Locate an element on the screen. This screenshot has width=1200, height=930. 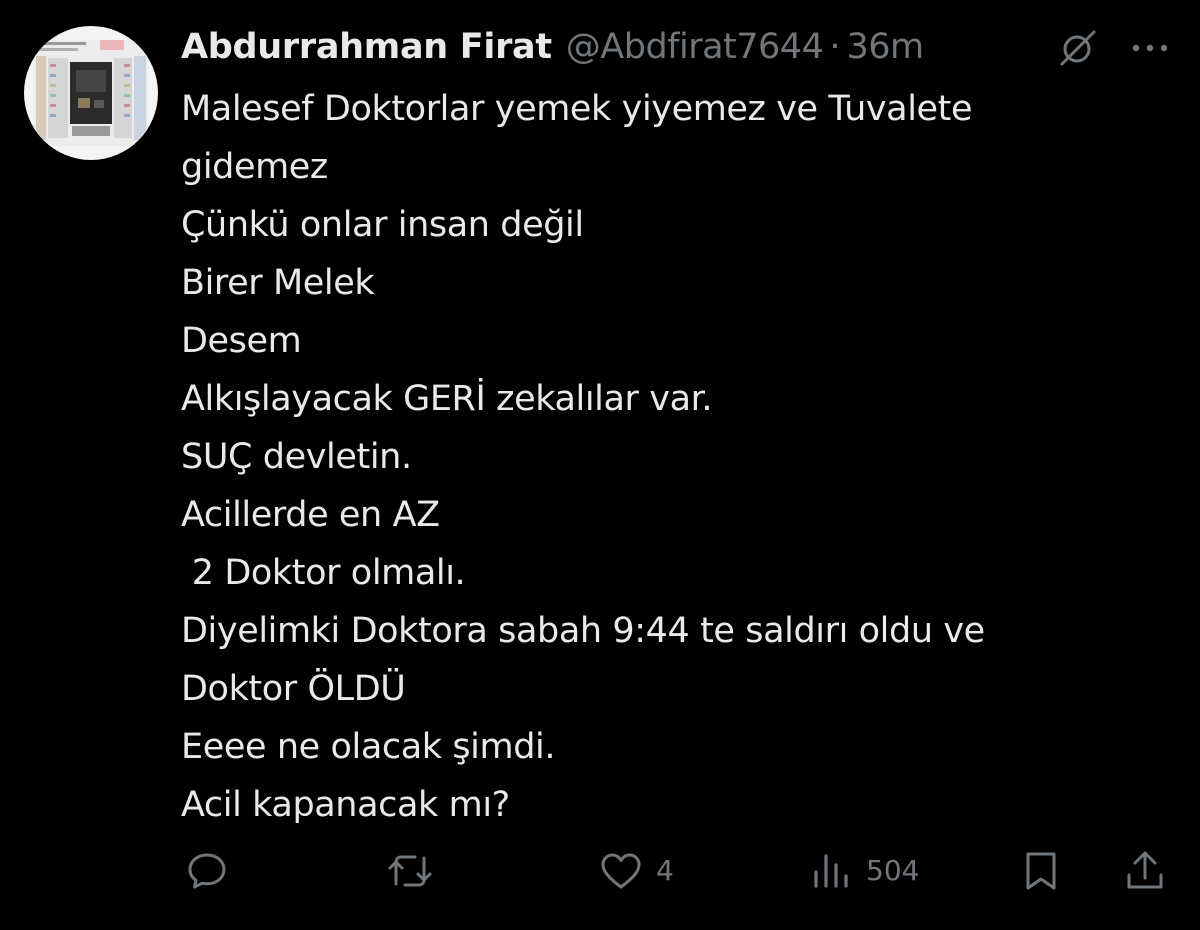
more-icon is located at coordinates (1150, 48).